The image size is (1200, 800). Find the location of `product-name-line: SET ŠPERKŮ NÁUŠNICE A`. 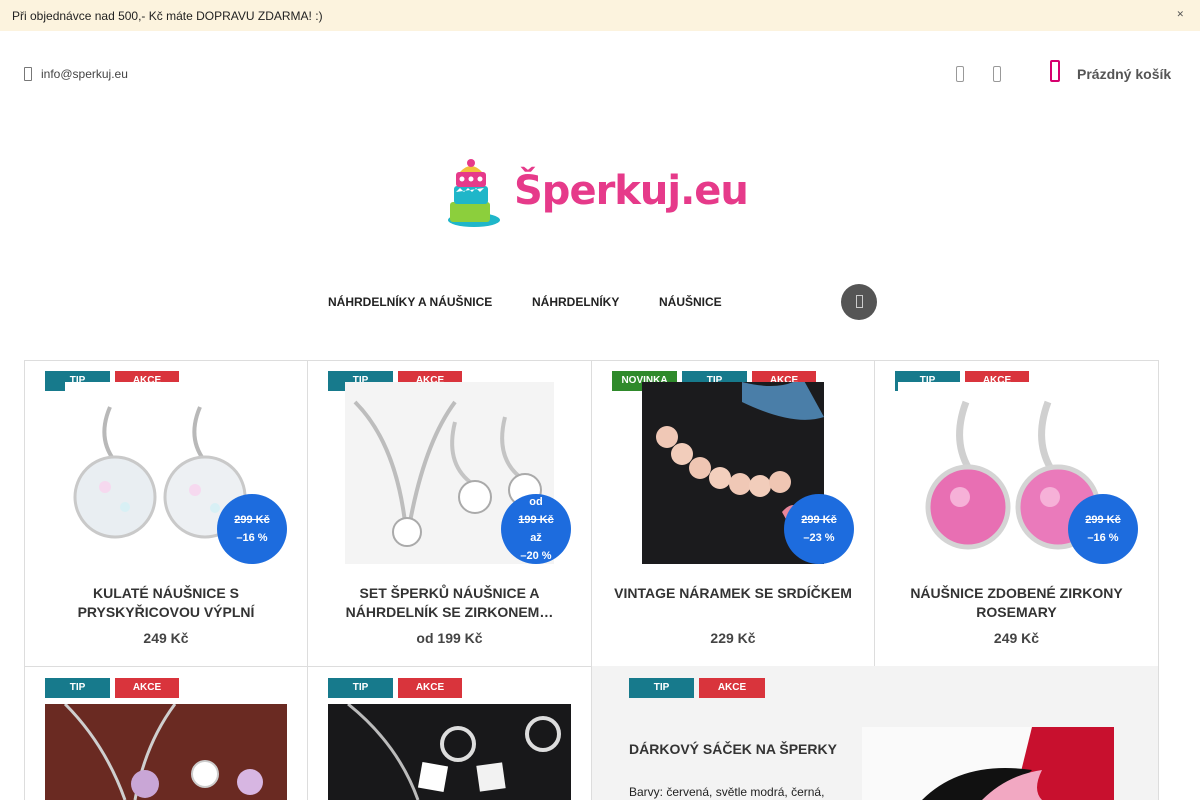

product-name-line: SET ŠPERKŮ NÁUŠNICE A is located at coordinates (449, 593).